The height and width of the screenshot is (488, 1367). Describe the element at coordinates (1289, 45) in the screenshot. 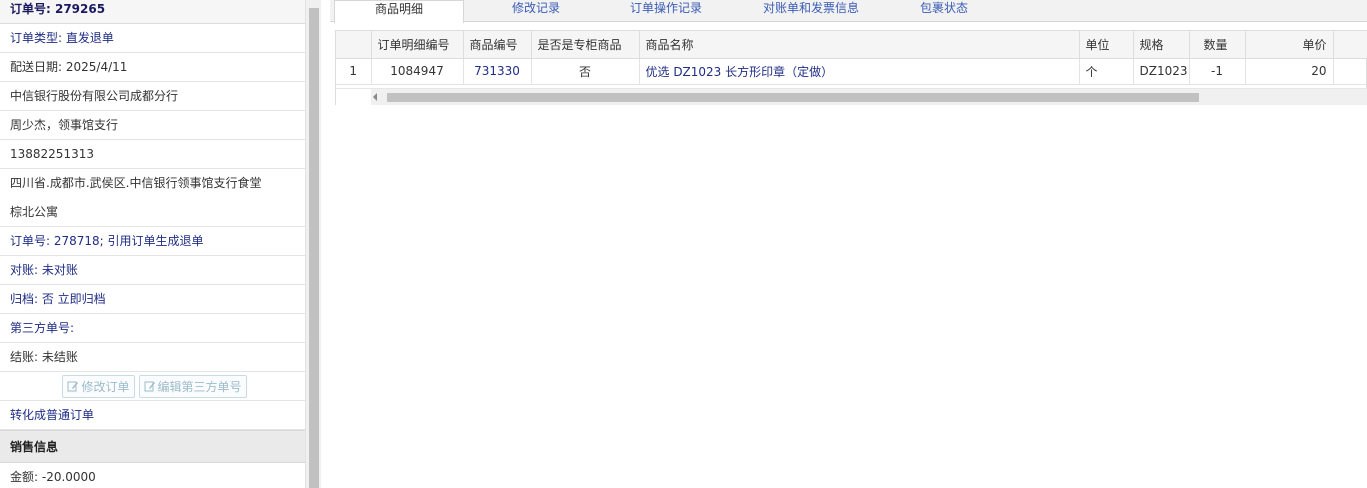

I see `column-header: 单价` at that location.